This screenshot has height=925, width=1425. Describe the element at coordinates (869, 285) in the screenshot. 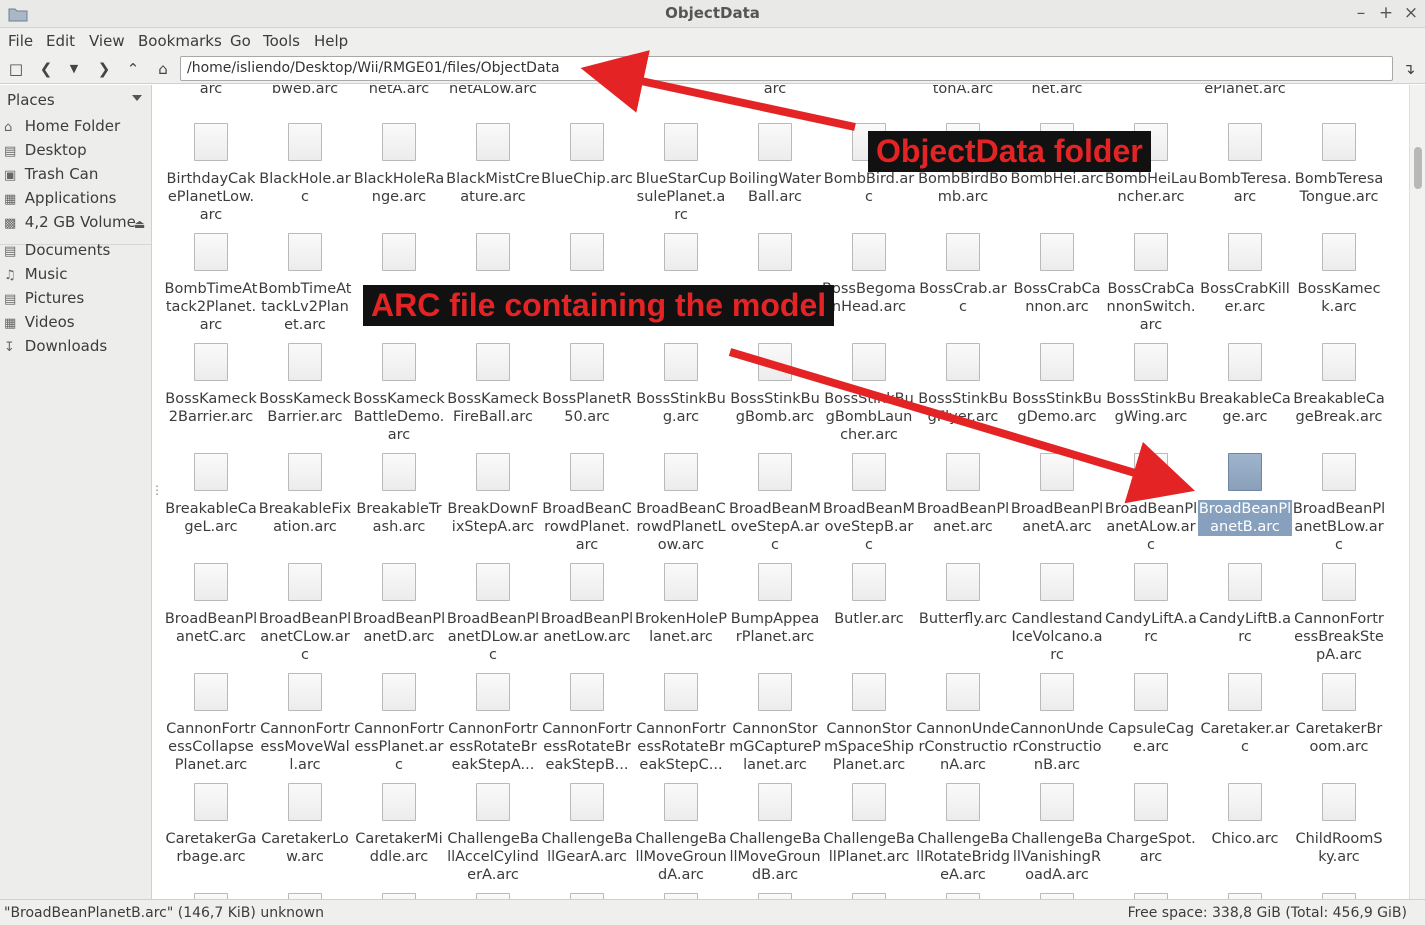

I see `file-item: BossBegomanHead.arc` at that location.